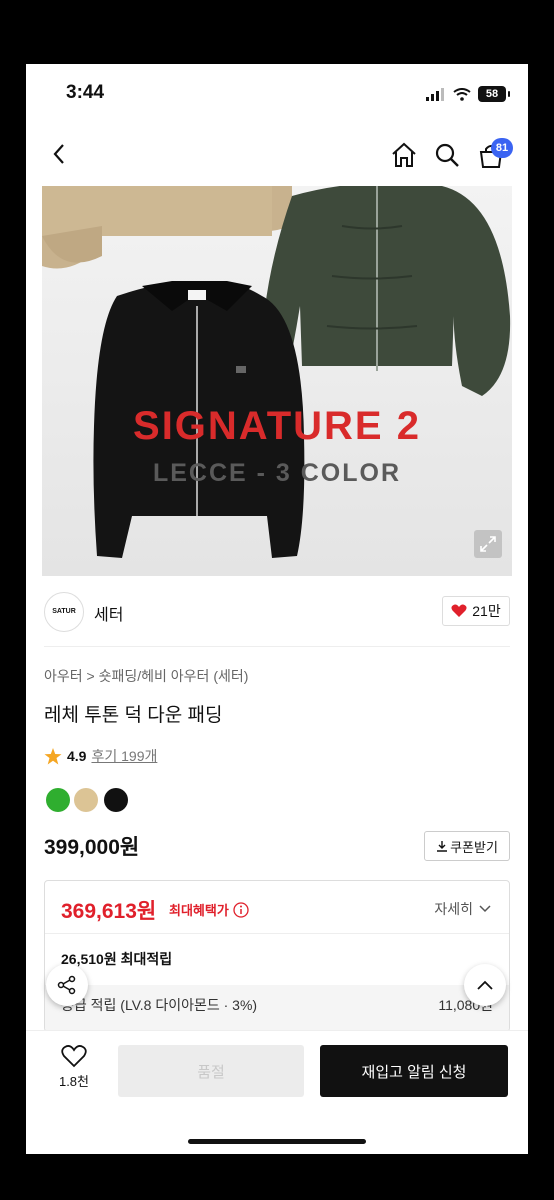 The image size is (554, 1200). Describe the element at coordinates (133, 715) in the screenshot. I see `product-title: 레체 투톤 덕 다운 패딩` at that location.